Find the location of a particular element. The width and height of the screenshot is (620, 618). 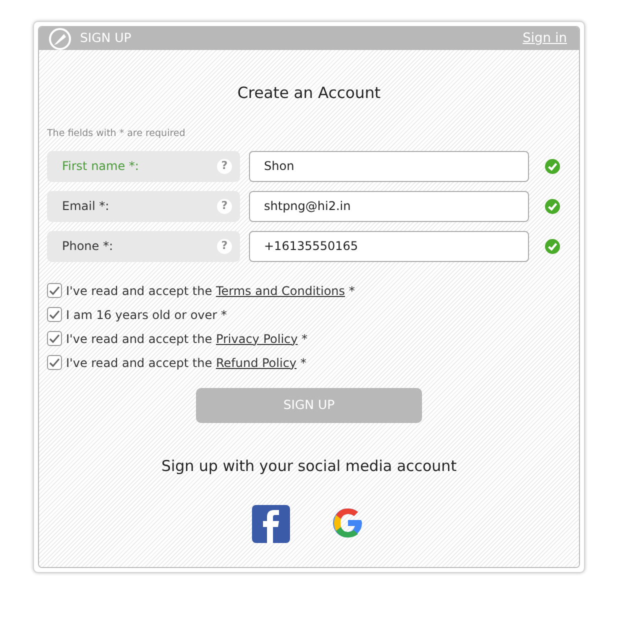

text-input: Shon is located at coordinates (389, 166).